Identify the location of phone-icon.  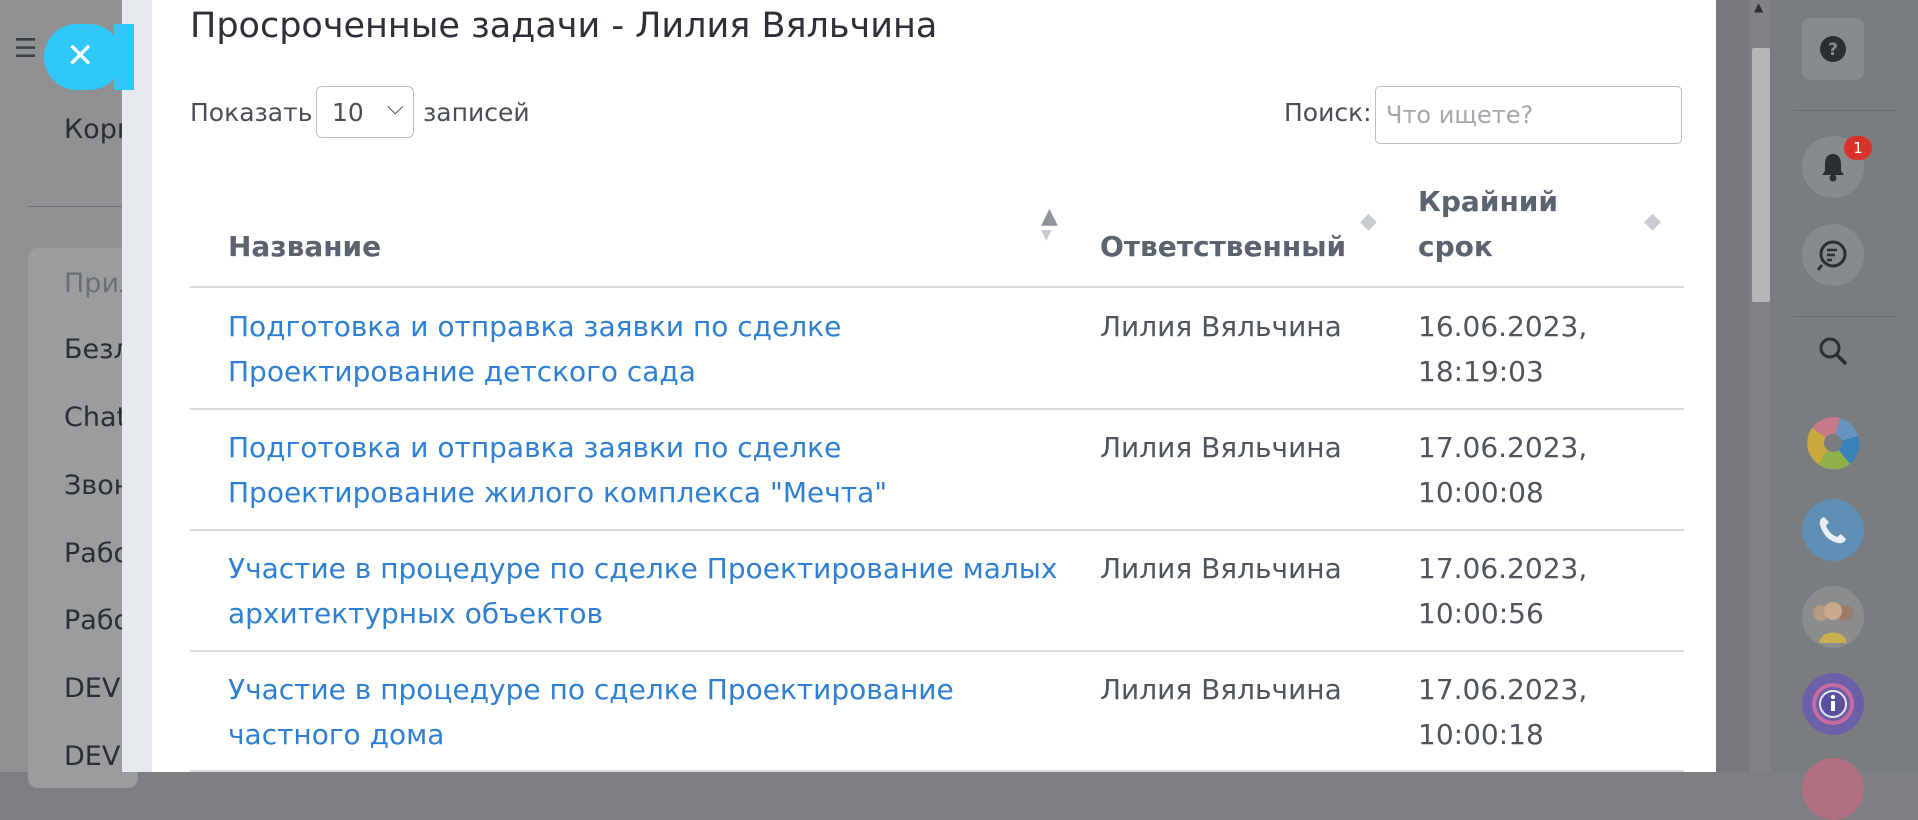
(1832, 530).